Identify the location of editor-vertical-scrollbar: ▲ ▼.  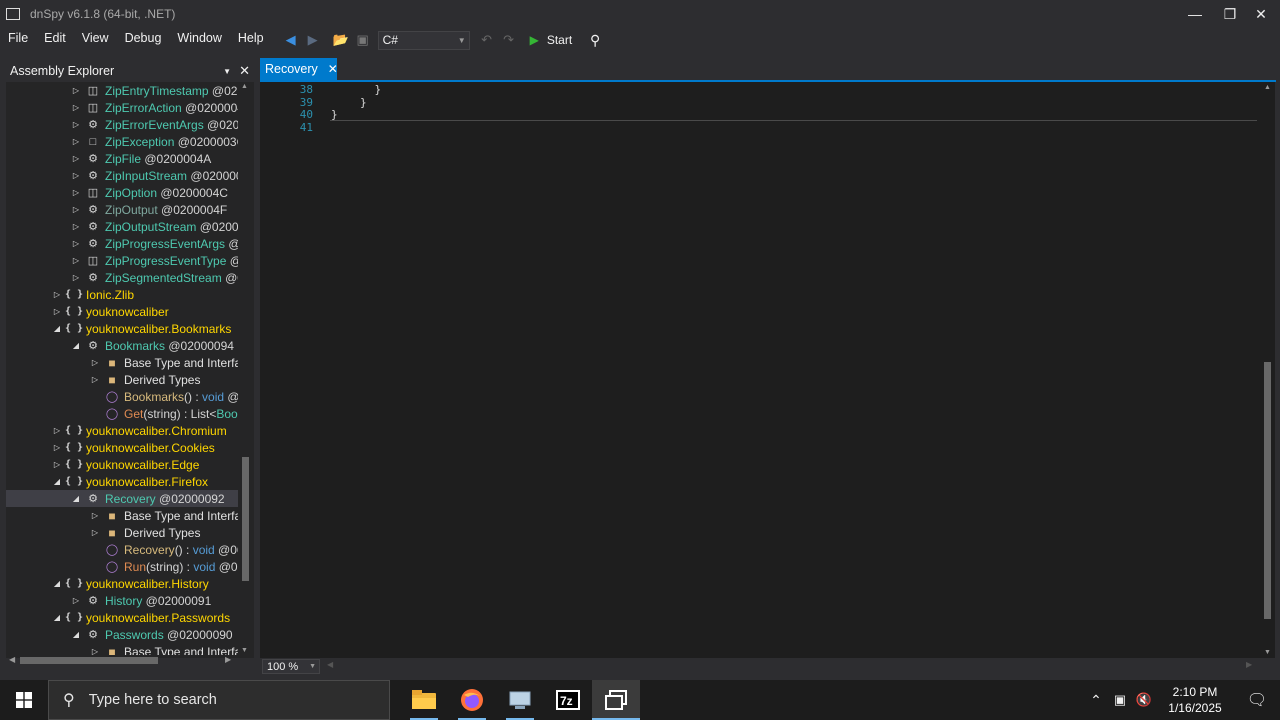
(1267, 370).